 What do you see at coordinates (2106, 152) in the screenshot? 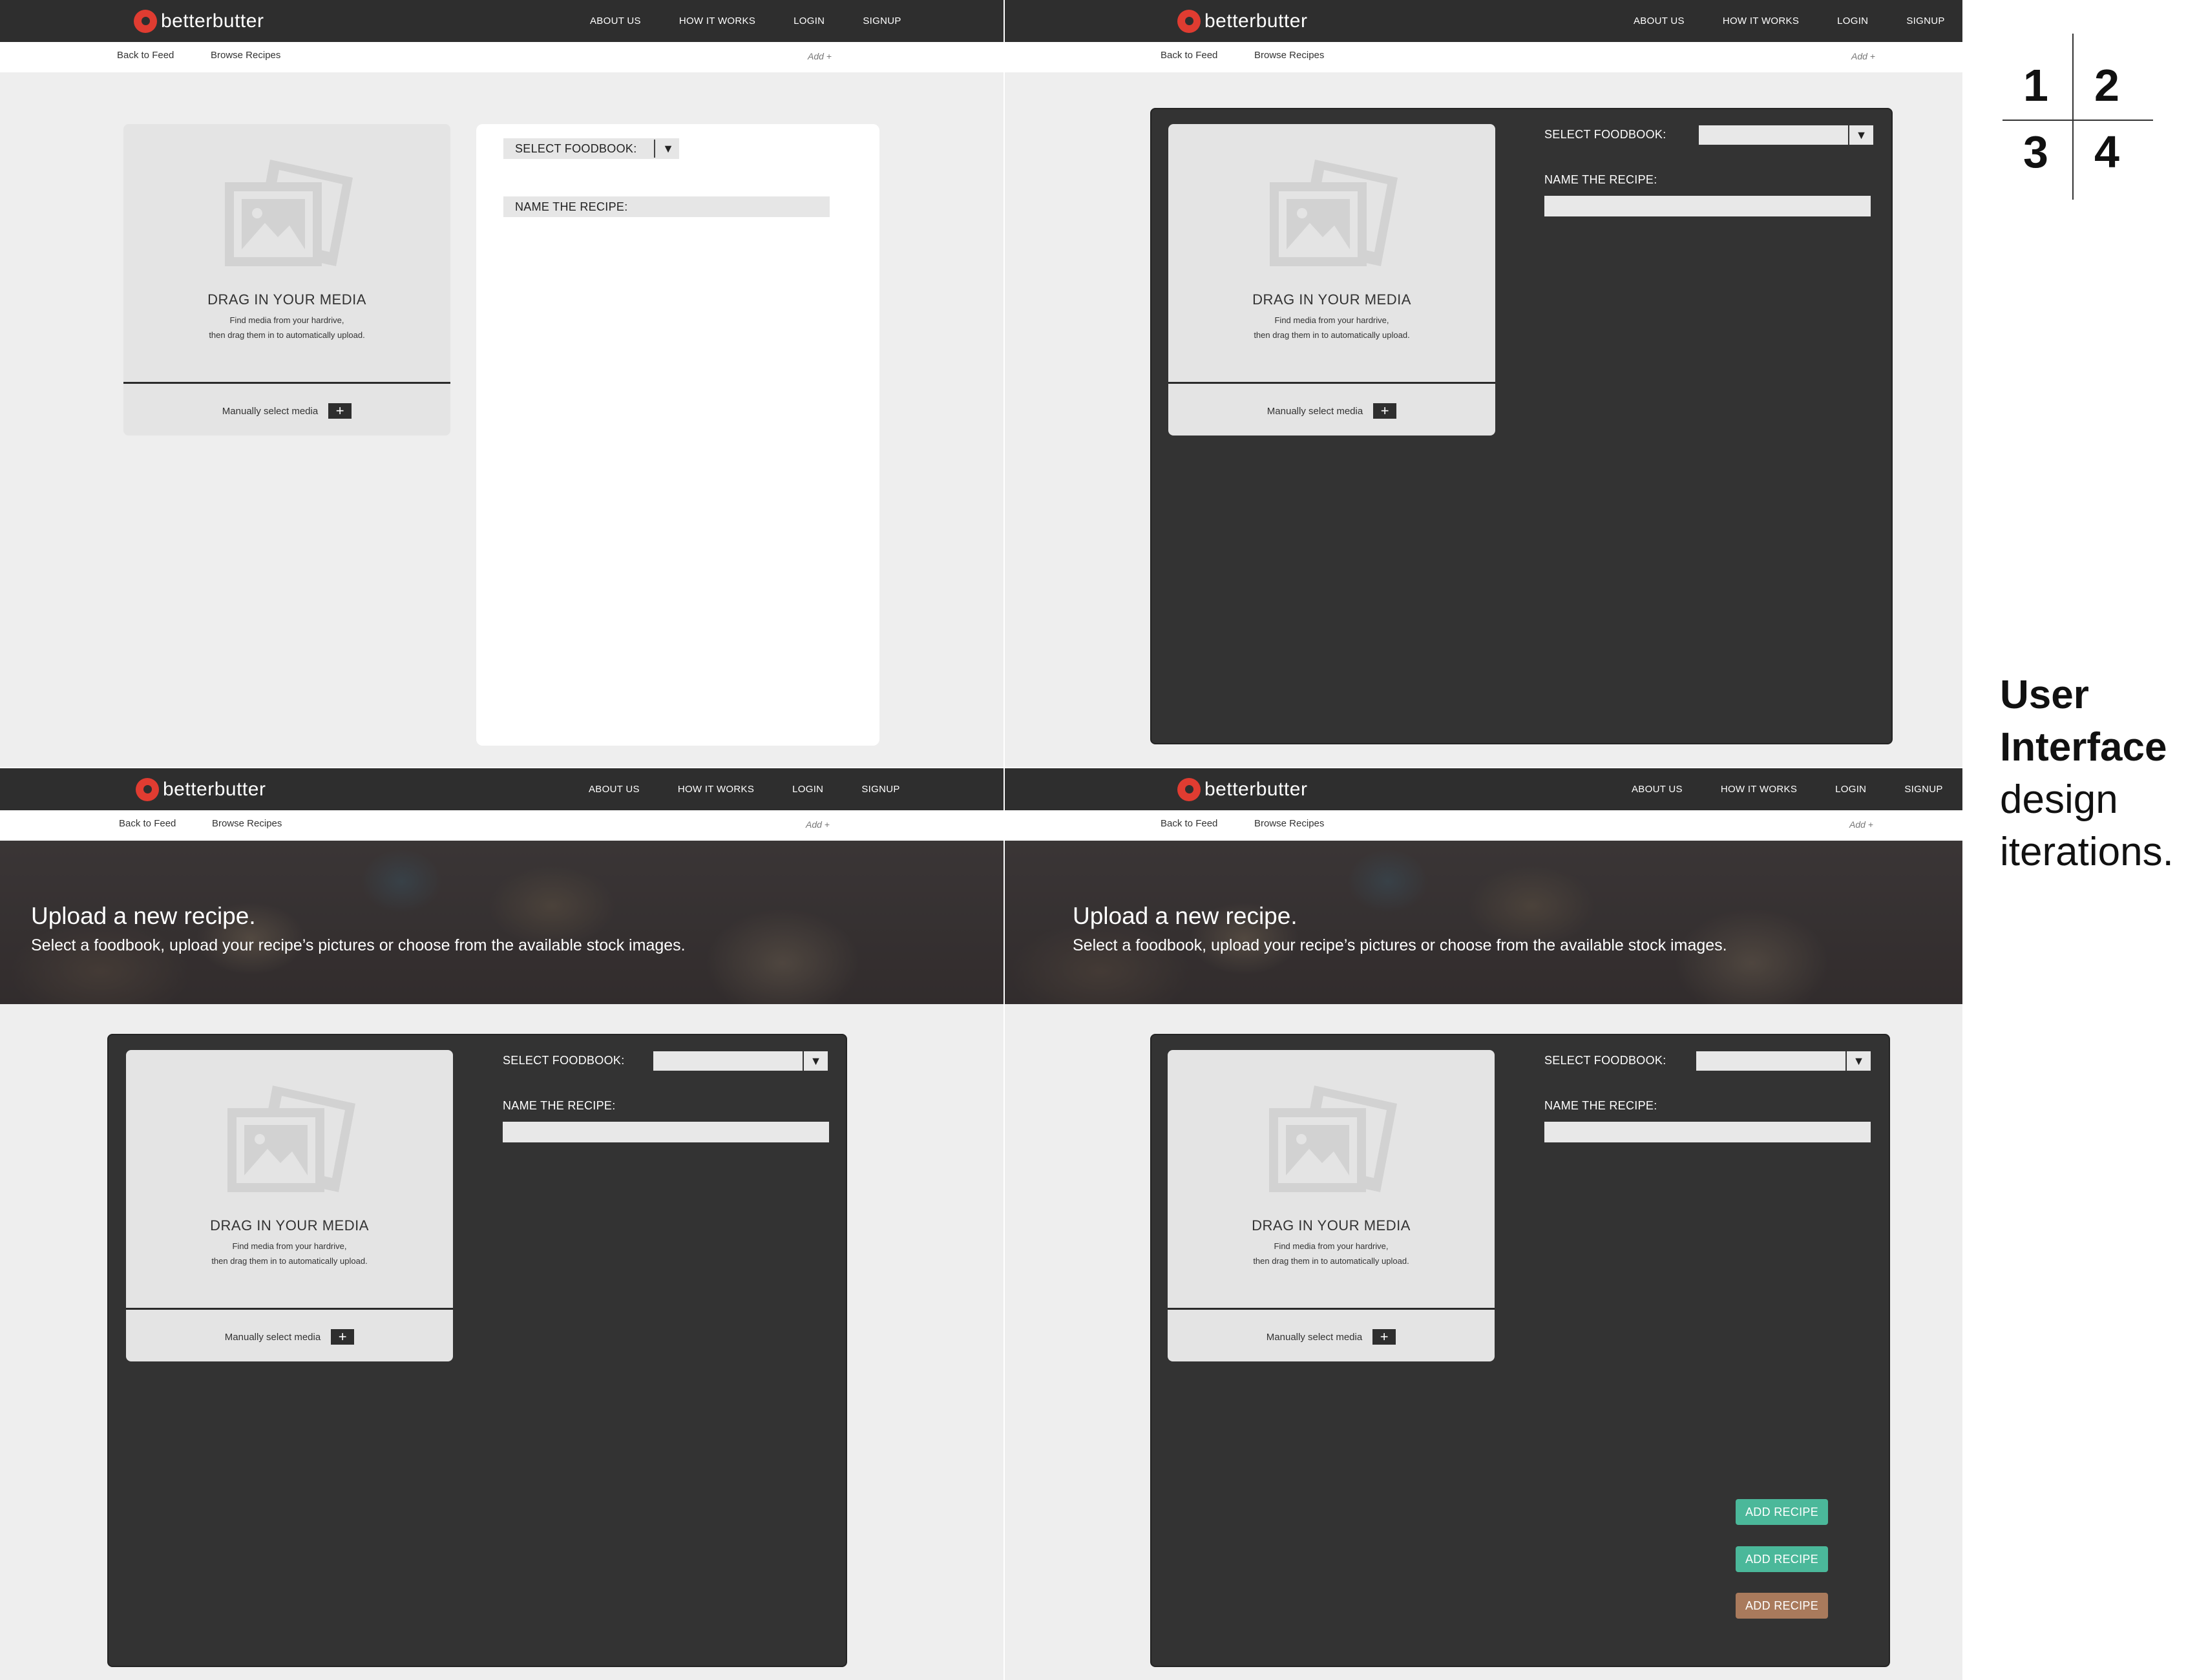
I see `legend-number-4: 4` at bounding box center [2106, 152].